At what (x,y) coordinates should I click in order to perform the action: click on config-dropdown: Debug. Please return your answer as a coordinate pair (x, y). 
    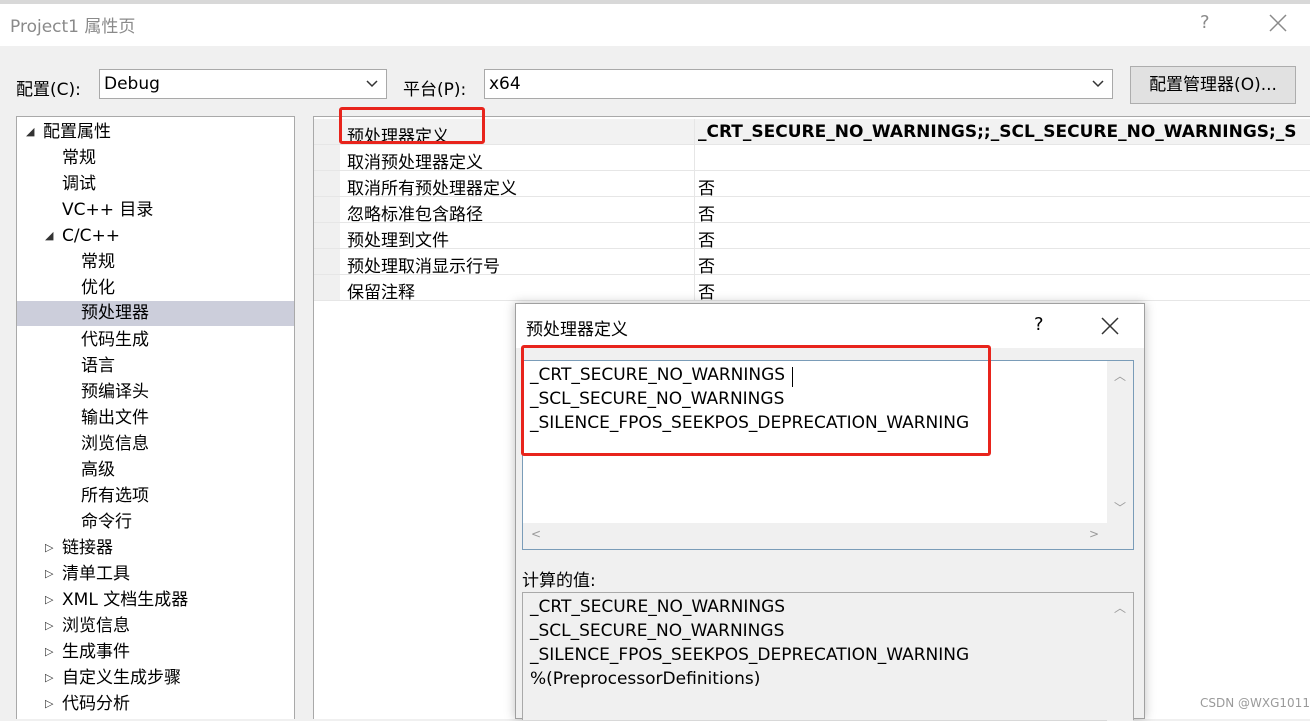
    Looking at the image, I should click on (243, 84).